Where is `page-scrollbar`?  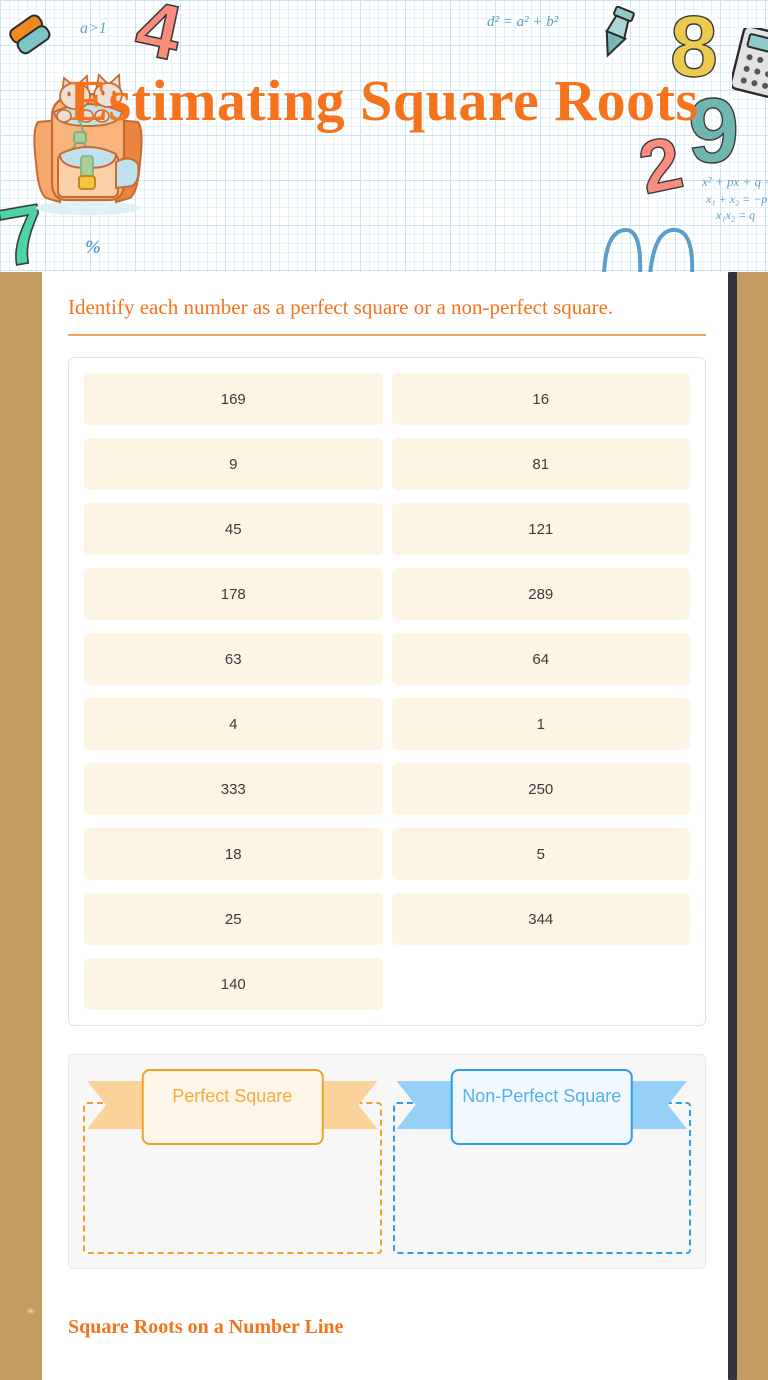 page-scrollbar is located at coordinates (732, 826).